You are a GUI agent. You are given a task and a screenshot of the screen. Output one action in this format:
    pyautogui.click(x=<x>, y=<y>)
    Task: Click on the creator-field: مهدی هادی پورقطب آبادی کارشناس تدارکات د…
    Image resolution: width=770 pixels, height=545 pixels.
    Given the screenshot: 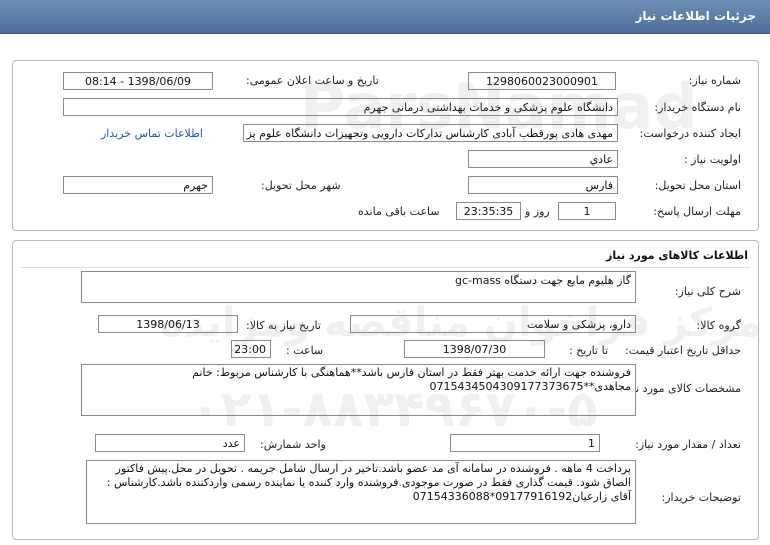 What is the action you would take?
    pyautogui.click(x=430, y=133)
    